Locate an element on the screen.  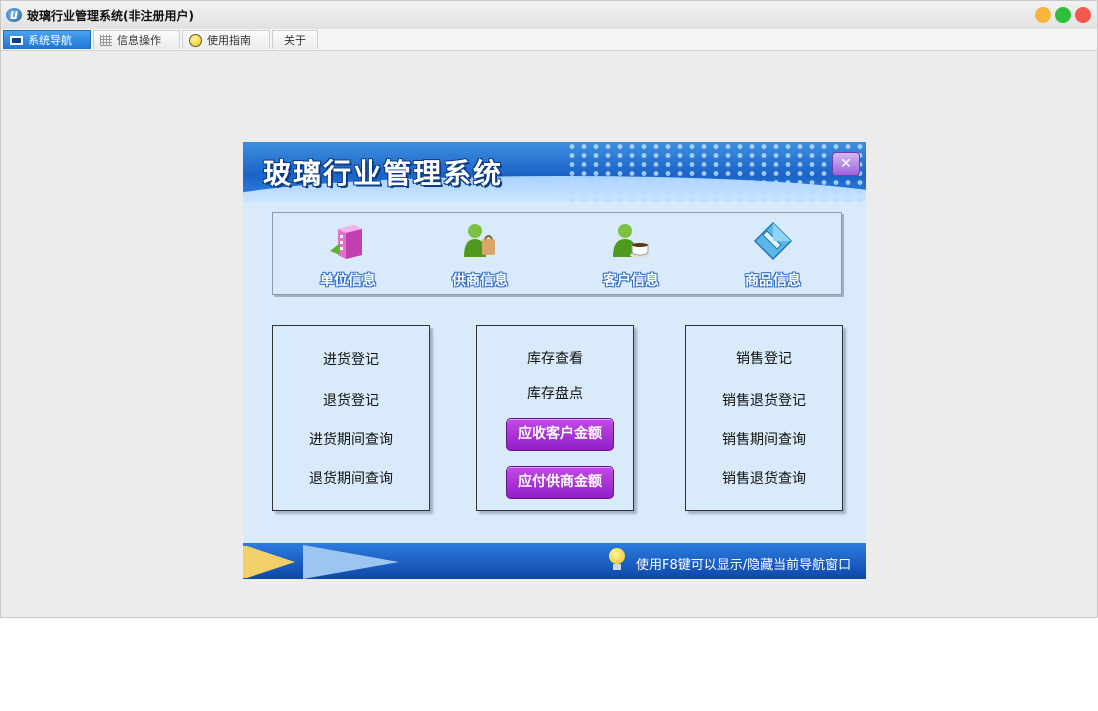
inventory-view-link: 库存查看 is located at coordinates (555, 358).